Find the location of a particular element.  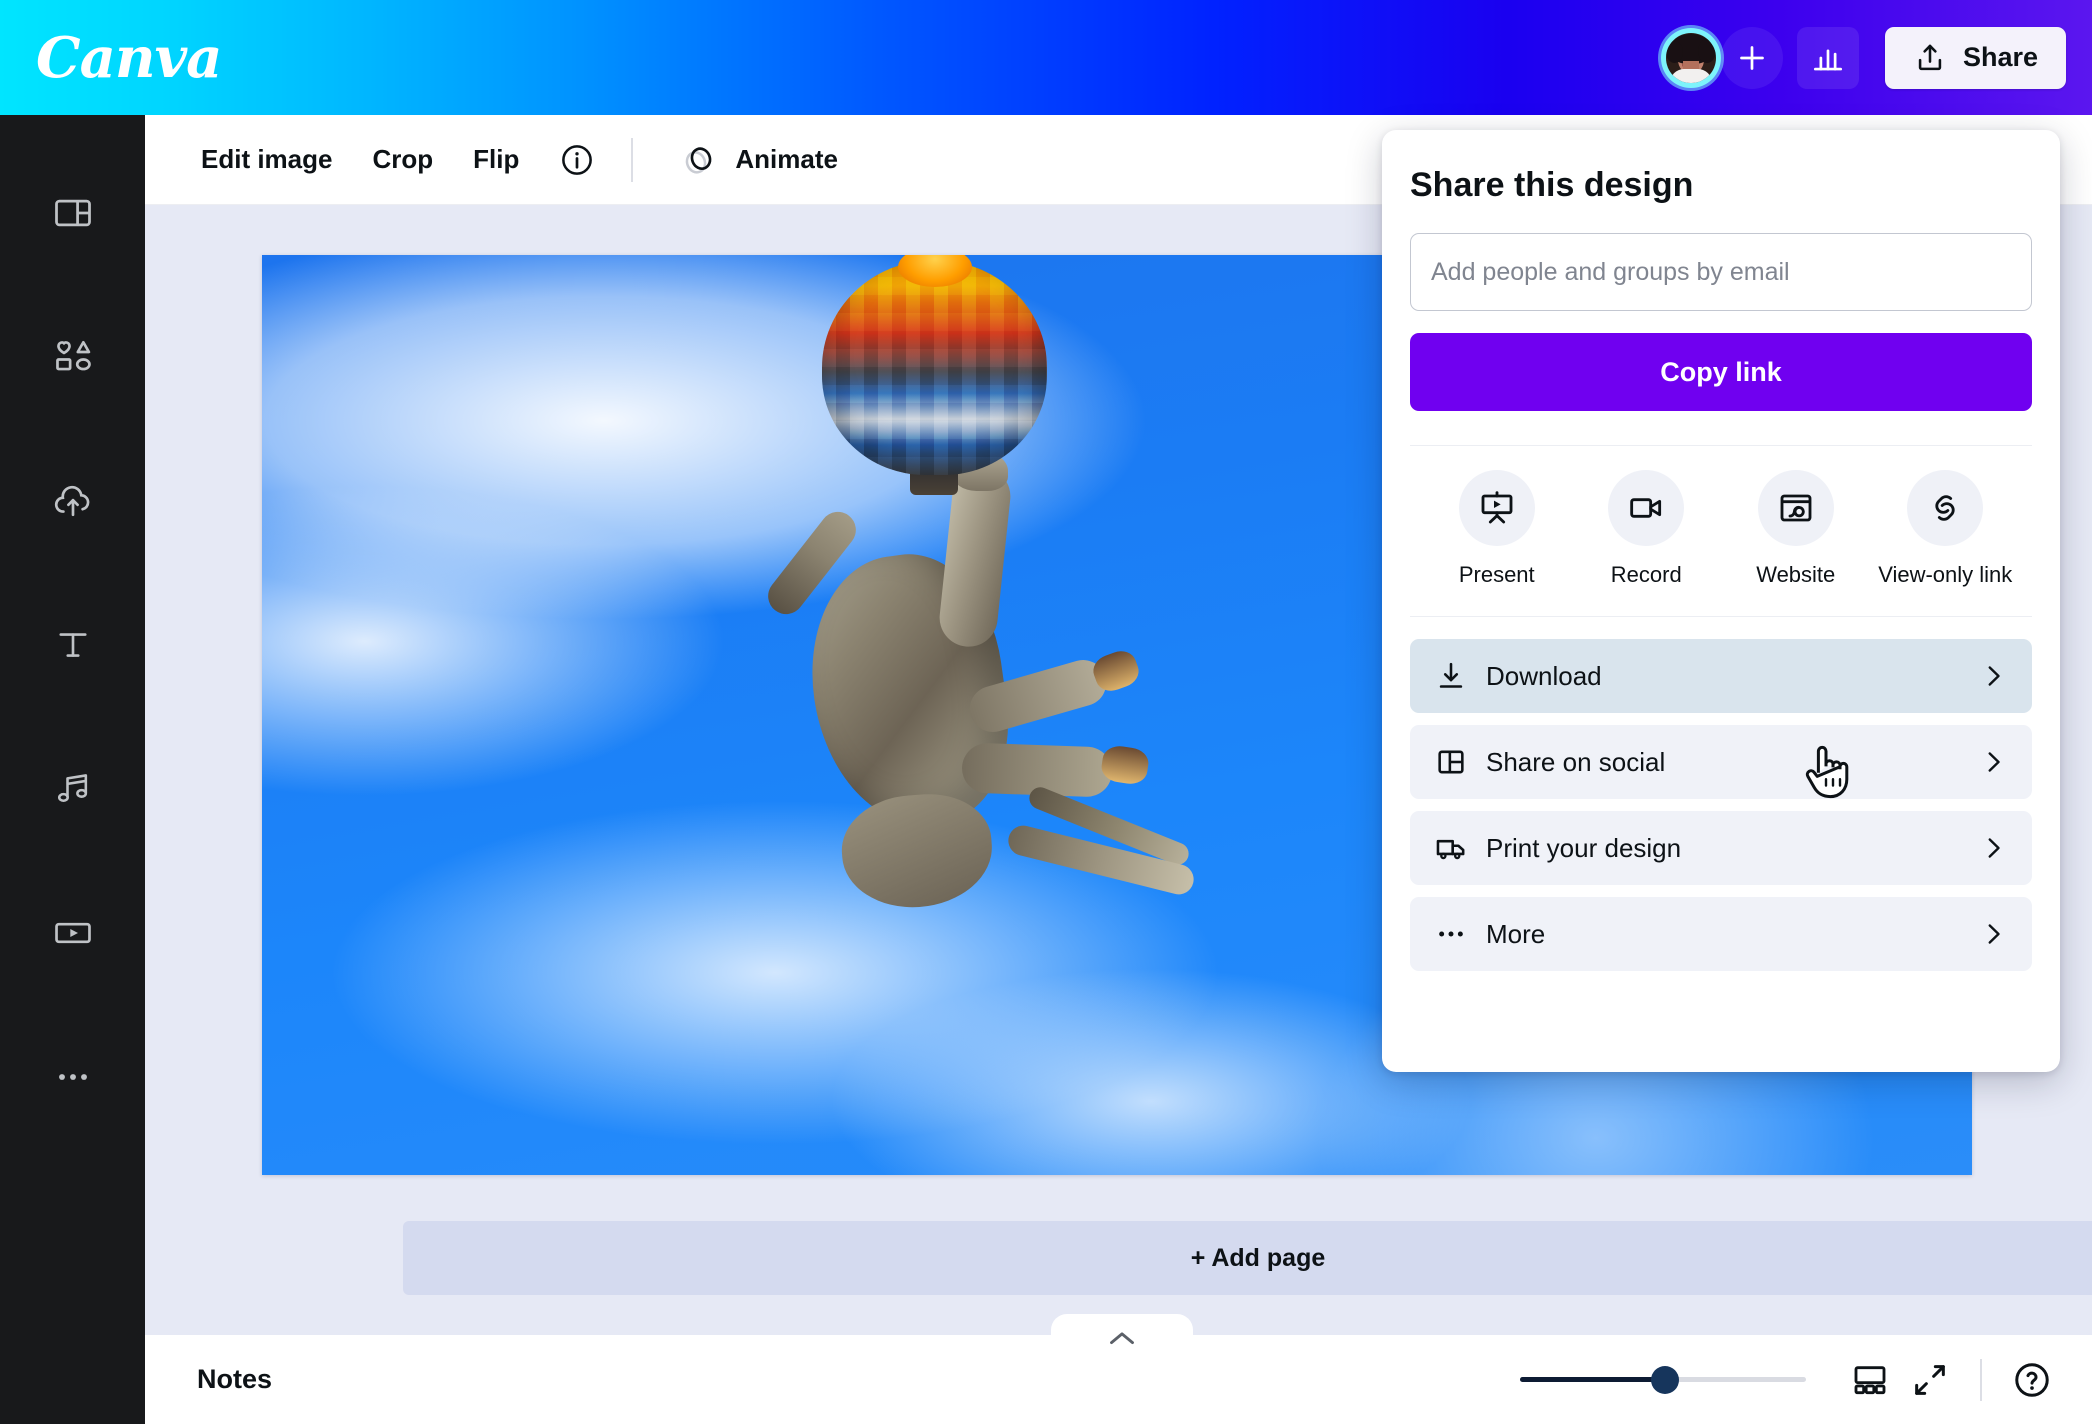

share-button: Share is located at coordinates (1975, 57).